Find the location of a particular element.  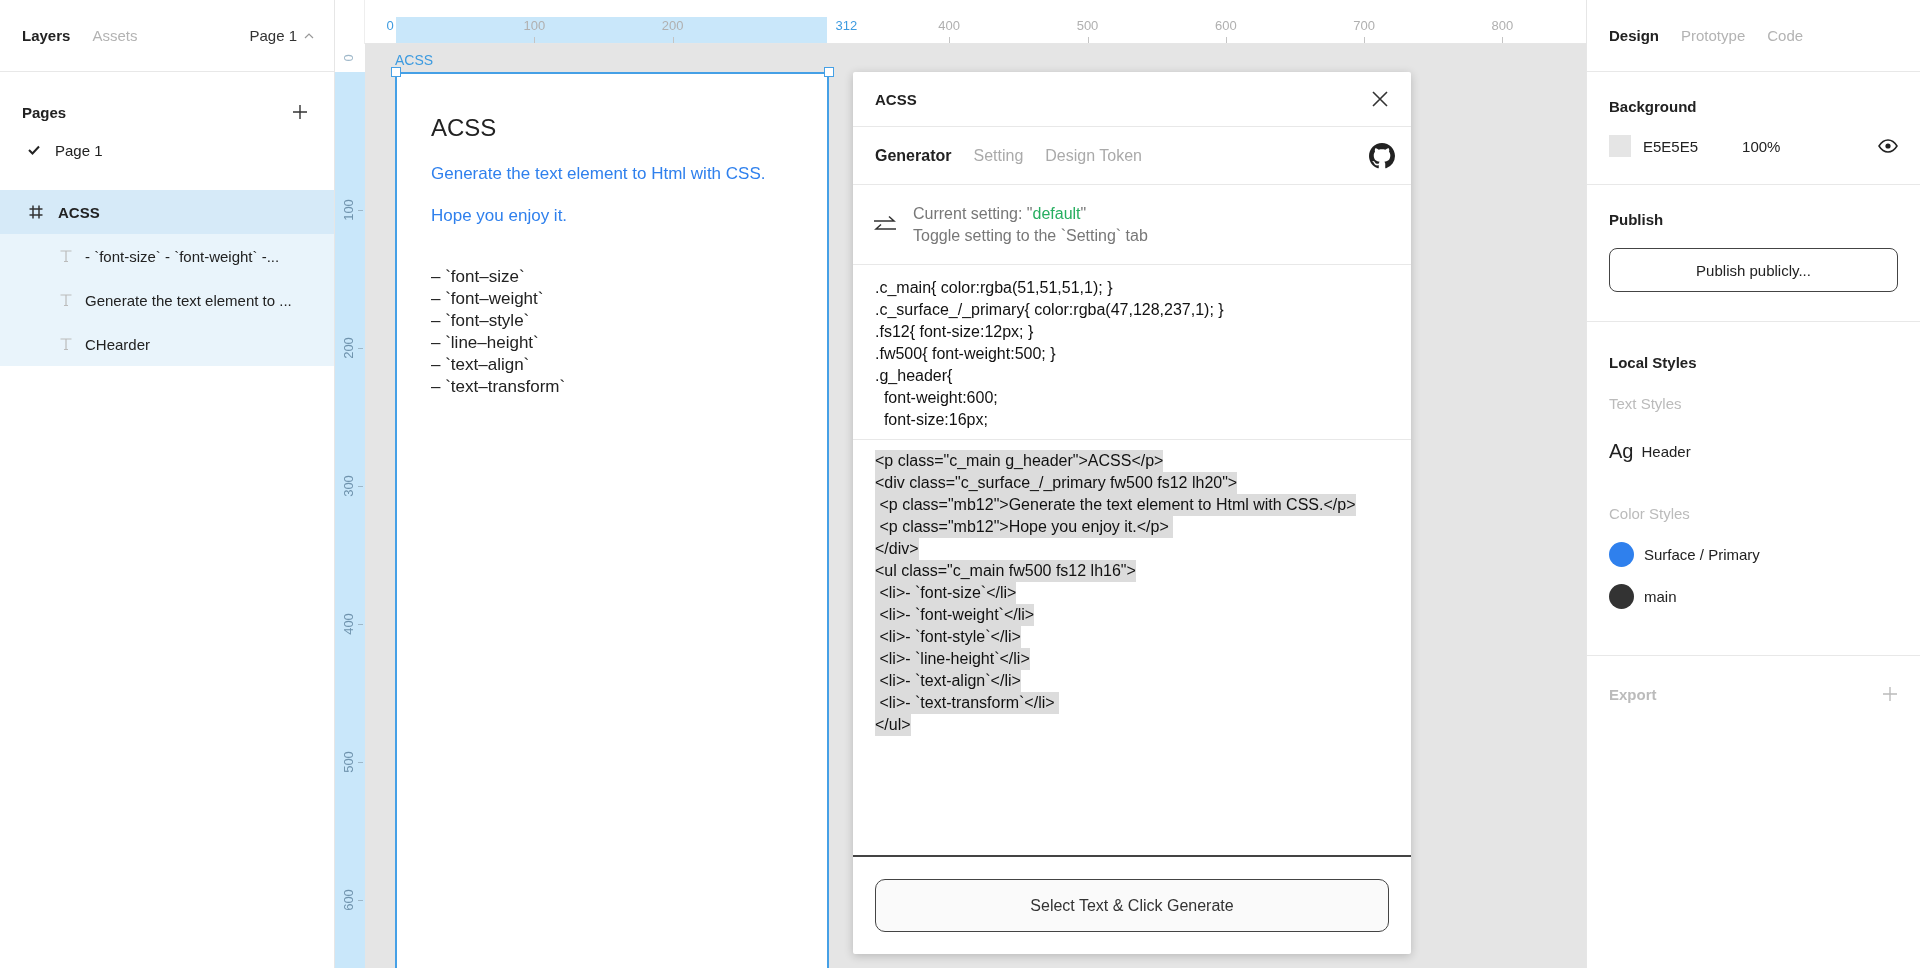

close-icon is located at coordinates (1380, 99).